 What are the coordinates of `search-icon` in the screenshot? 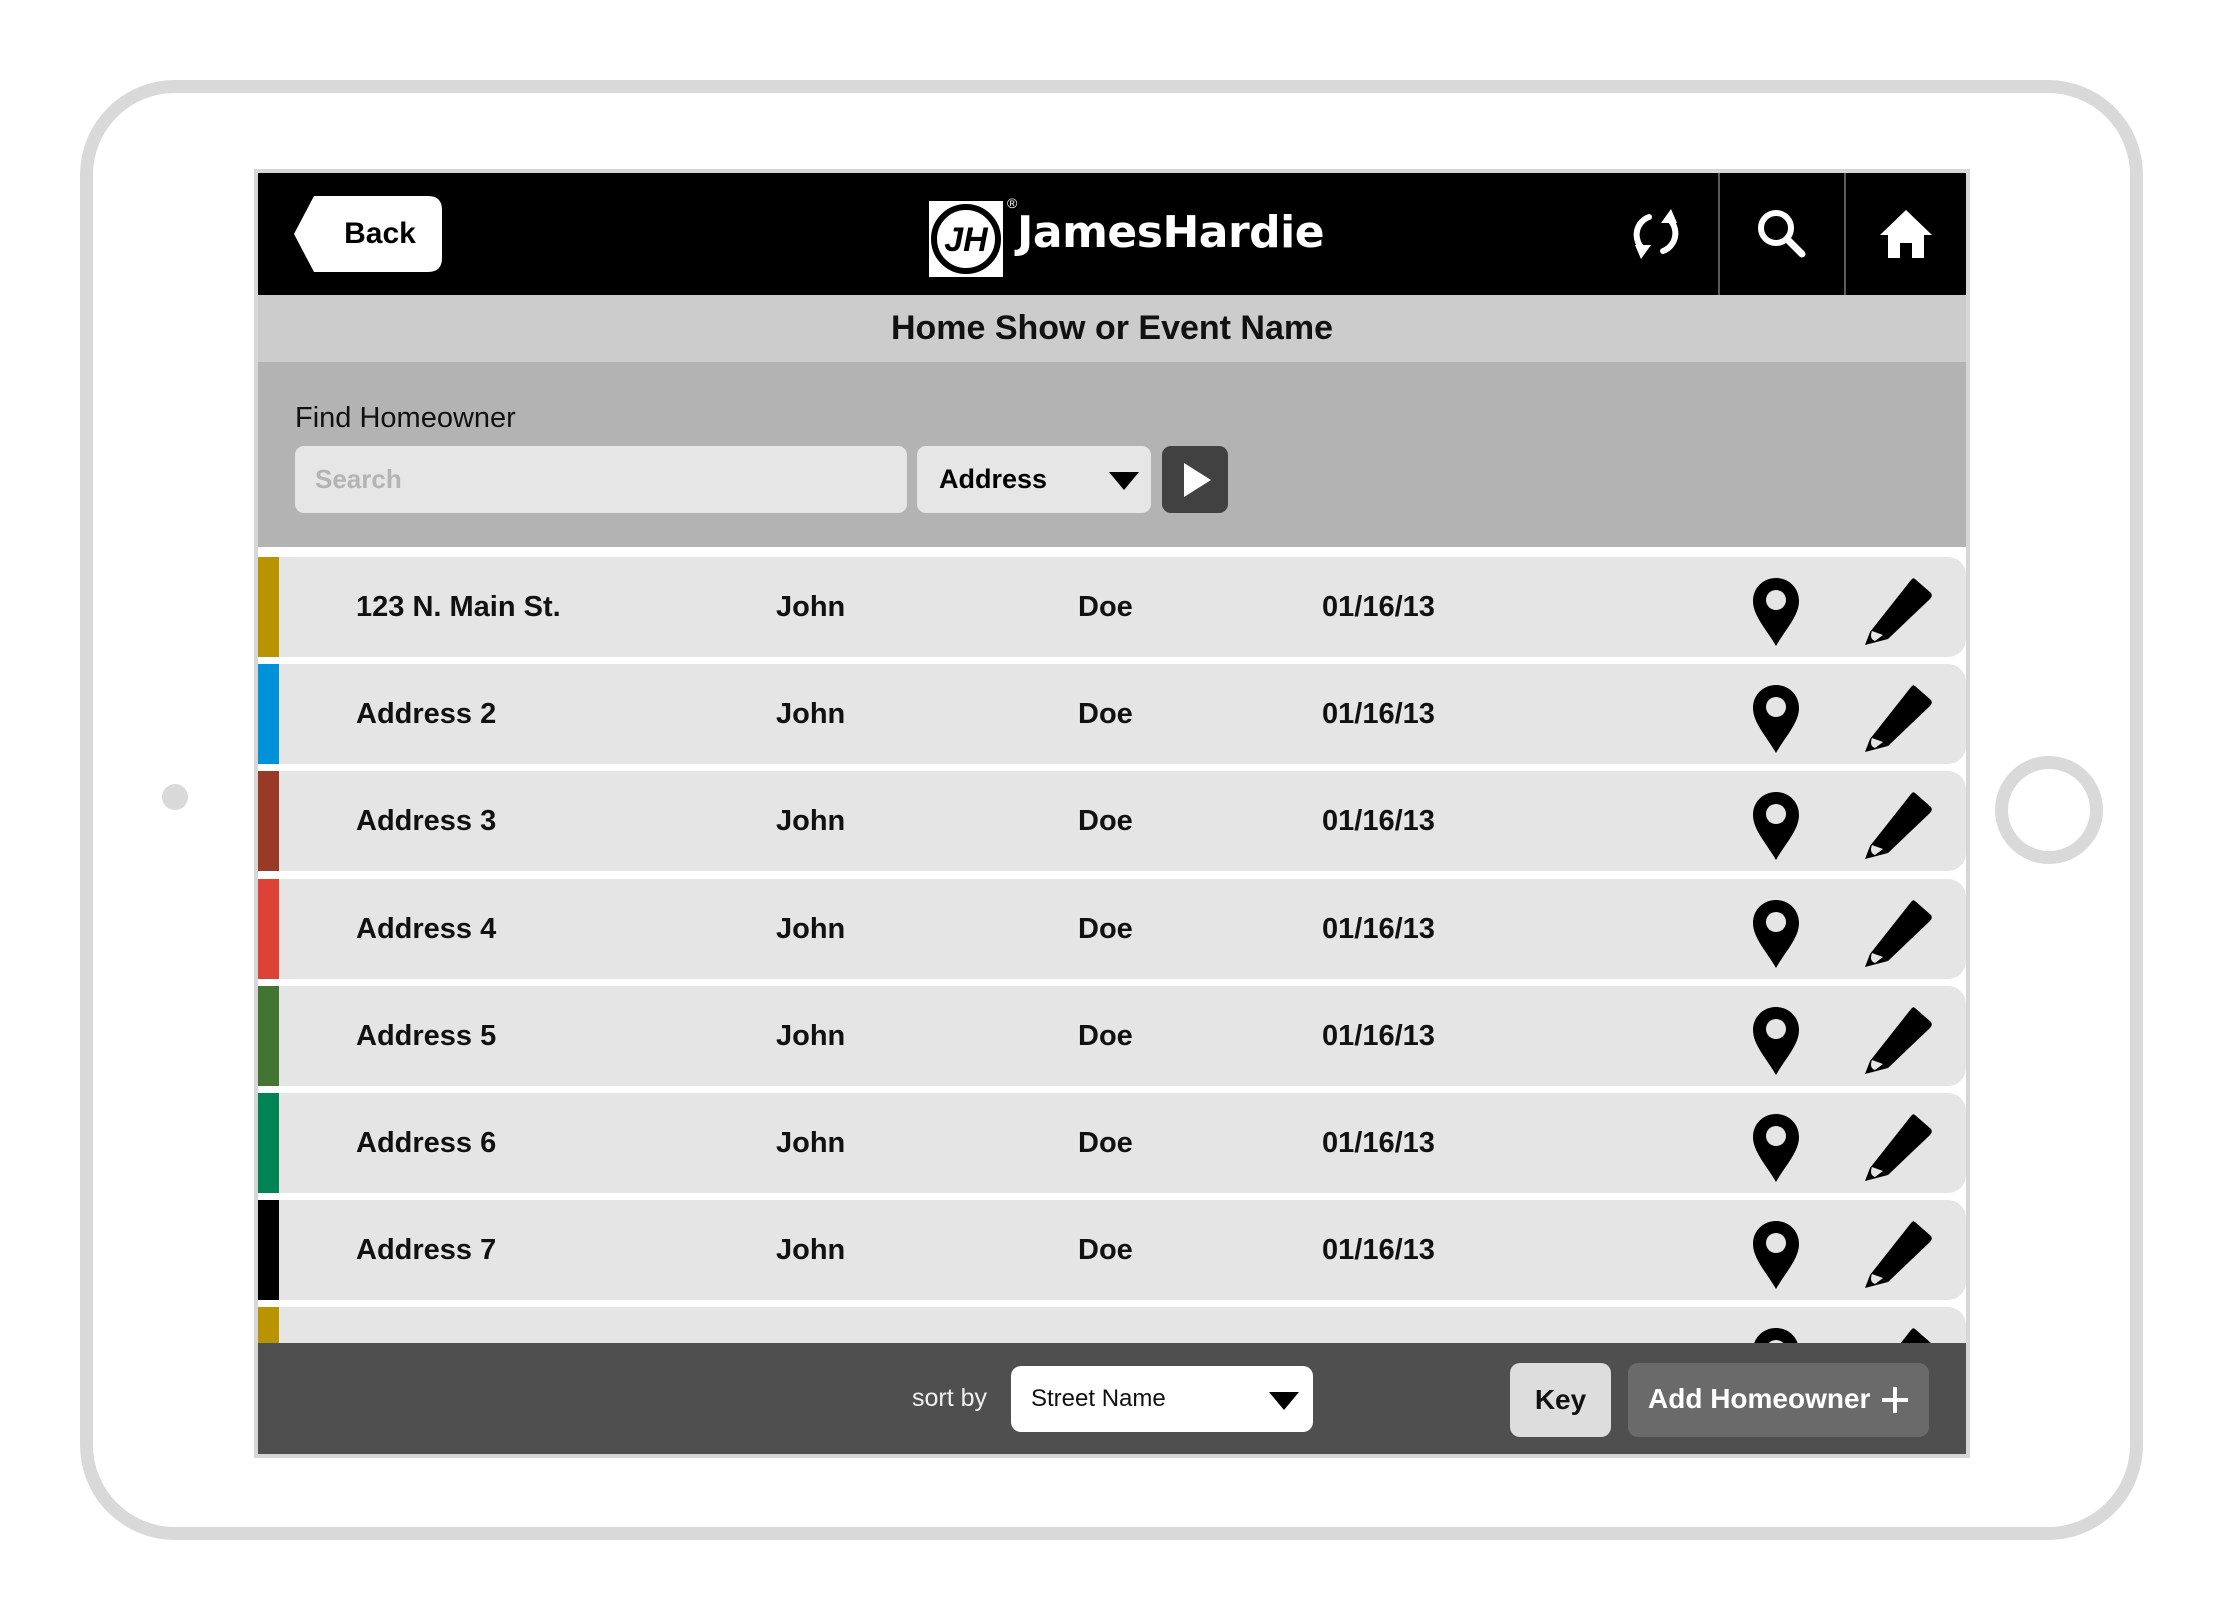 It's located at (1782, 234).